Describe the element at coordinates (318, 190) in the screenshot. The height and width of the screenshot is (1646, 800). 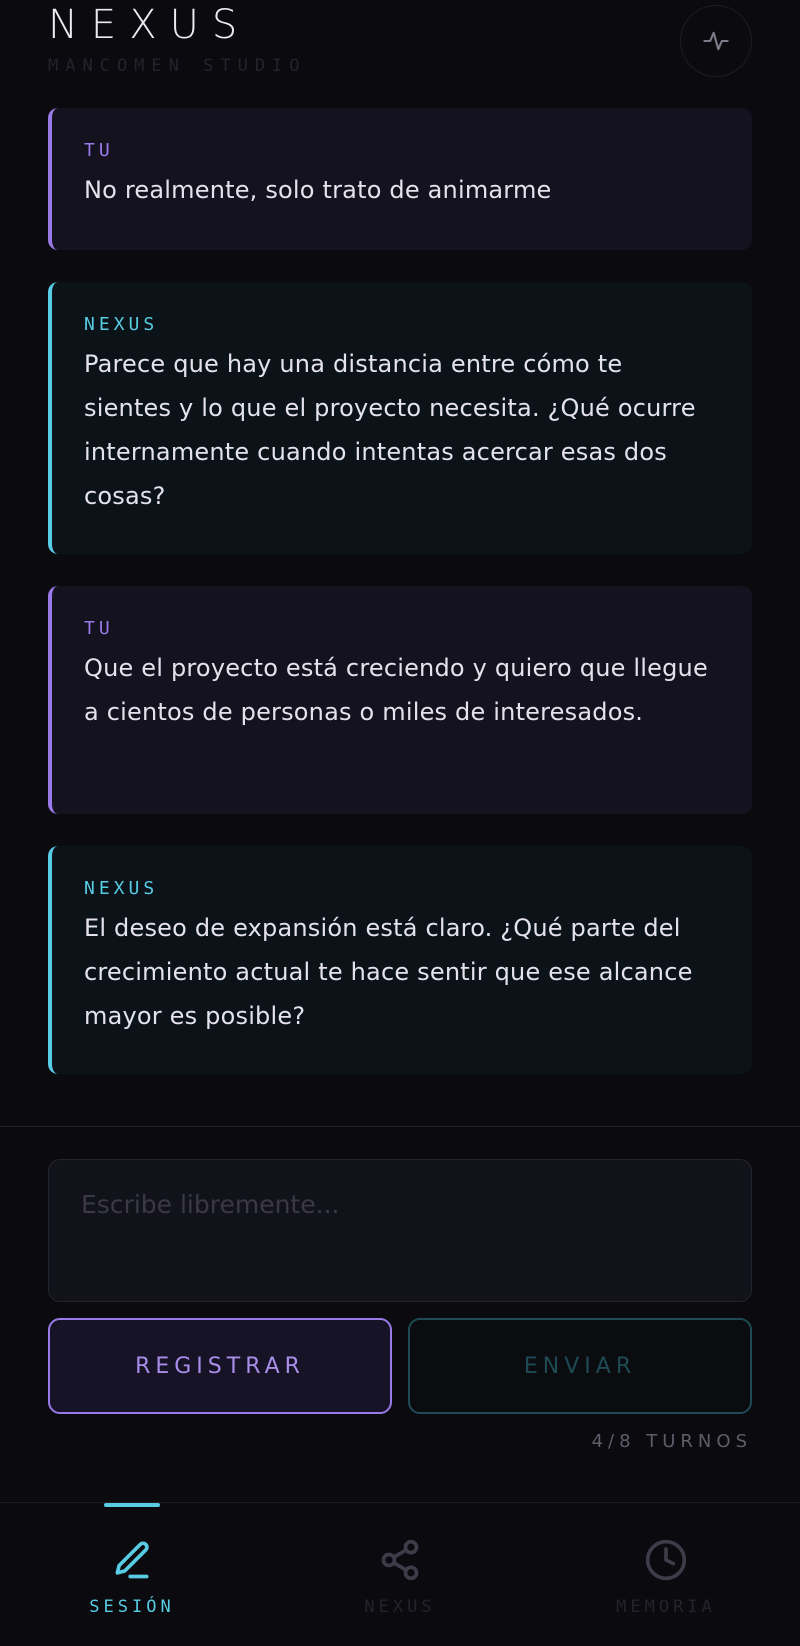
I see `message-text: No realmente, solo trato de animarme` at that location.